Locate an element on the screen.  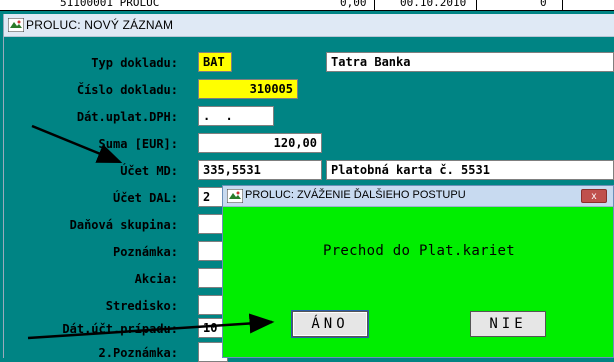
dialog-titlebar: PROLUC: ZVÁŽENIE ĎALŠIEHO POSTUPU x is located at coordinates (418, 196).